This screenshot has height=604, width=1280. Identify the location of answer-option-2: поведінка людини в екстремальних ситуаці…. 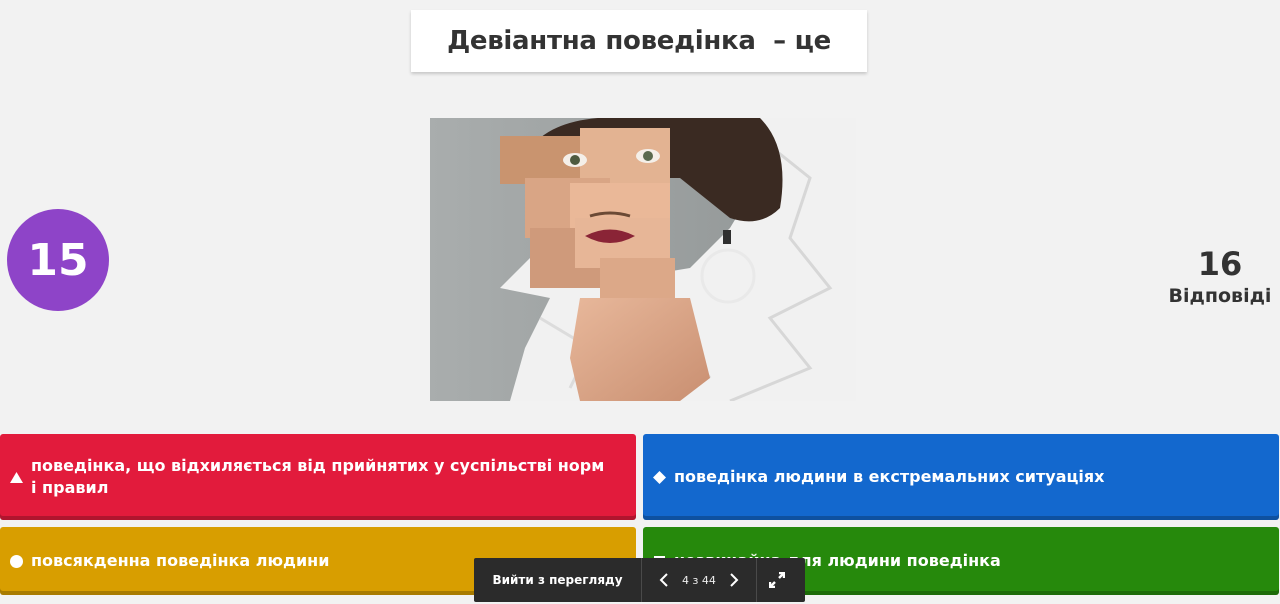
(961, 477).